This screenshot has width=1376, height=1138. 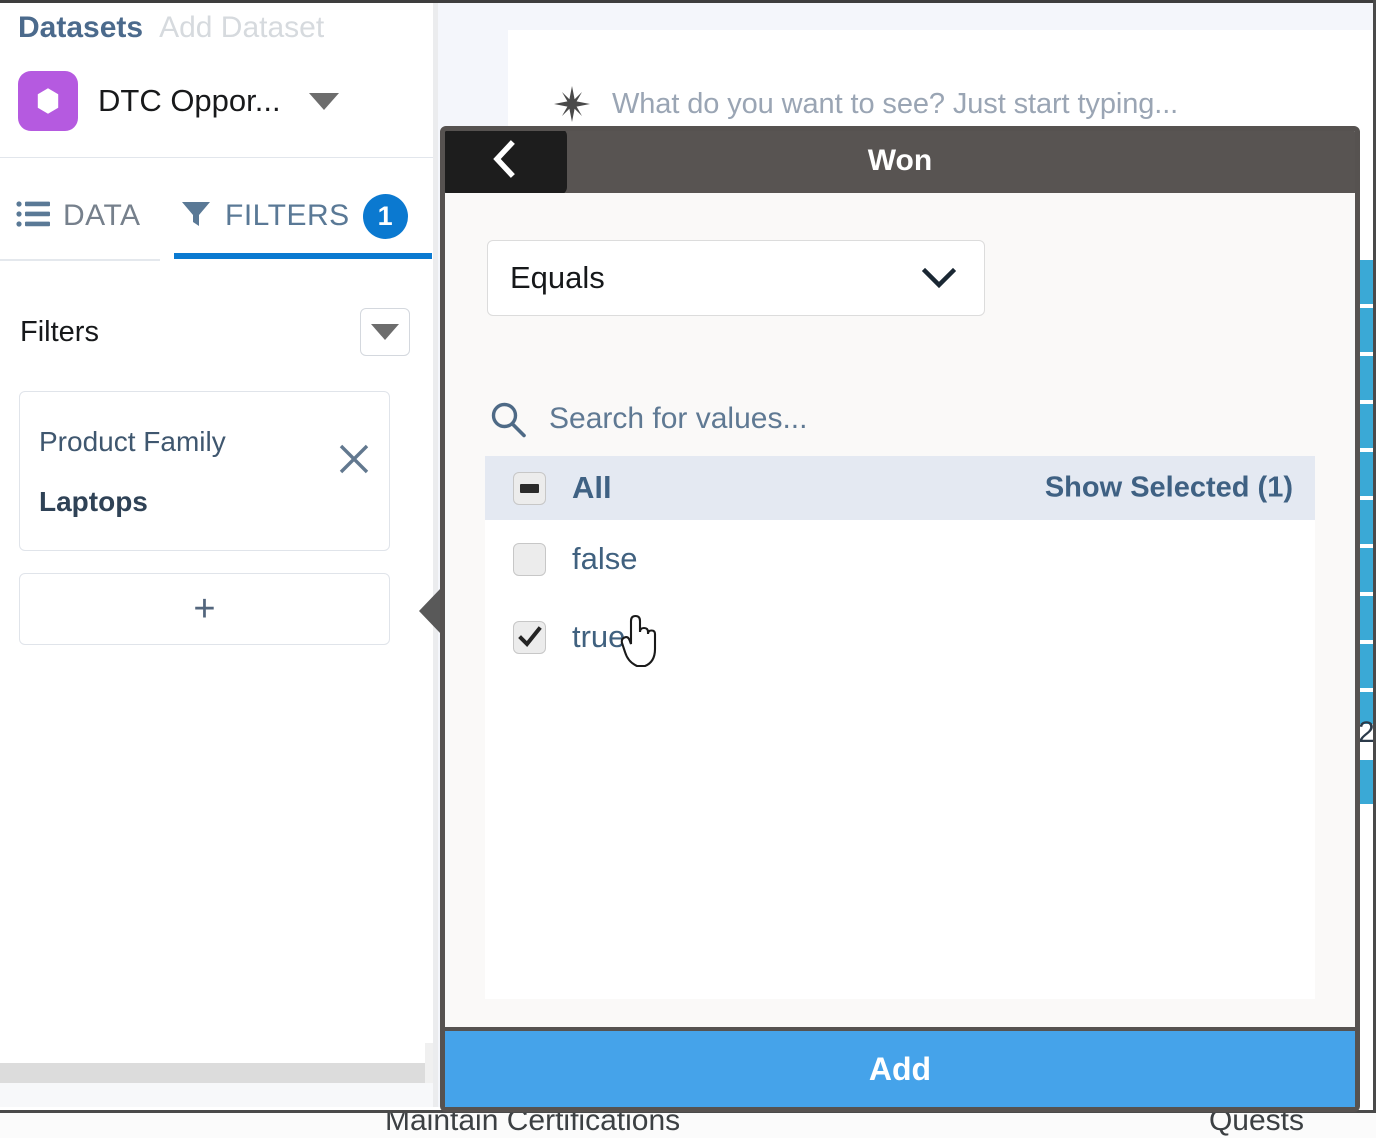 I want to click on checkbox-unchecked, so click(x=529, y=559).